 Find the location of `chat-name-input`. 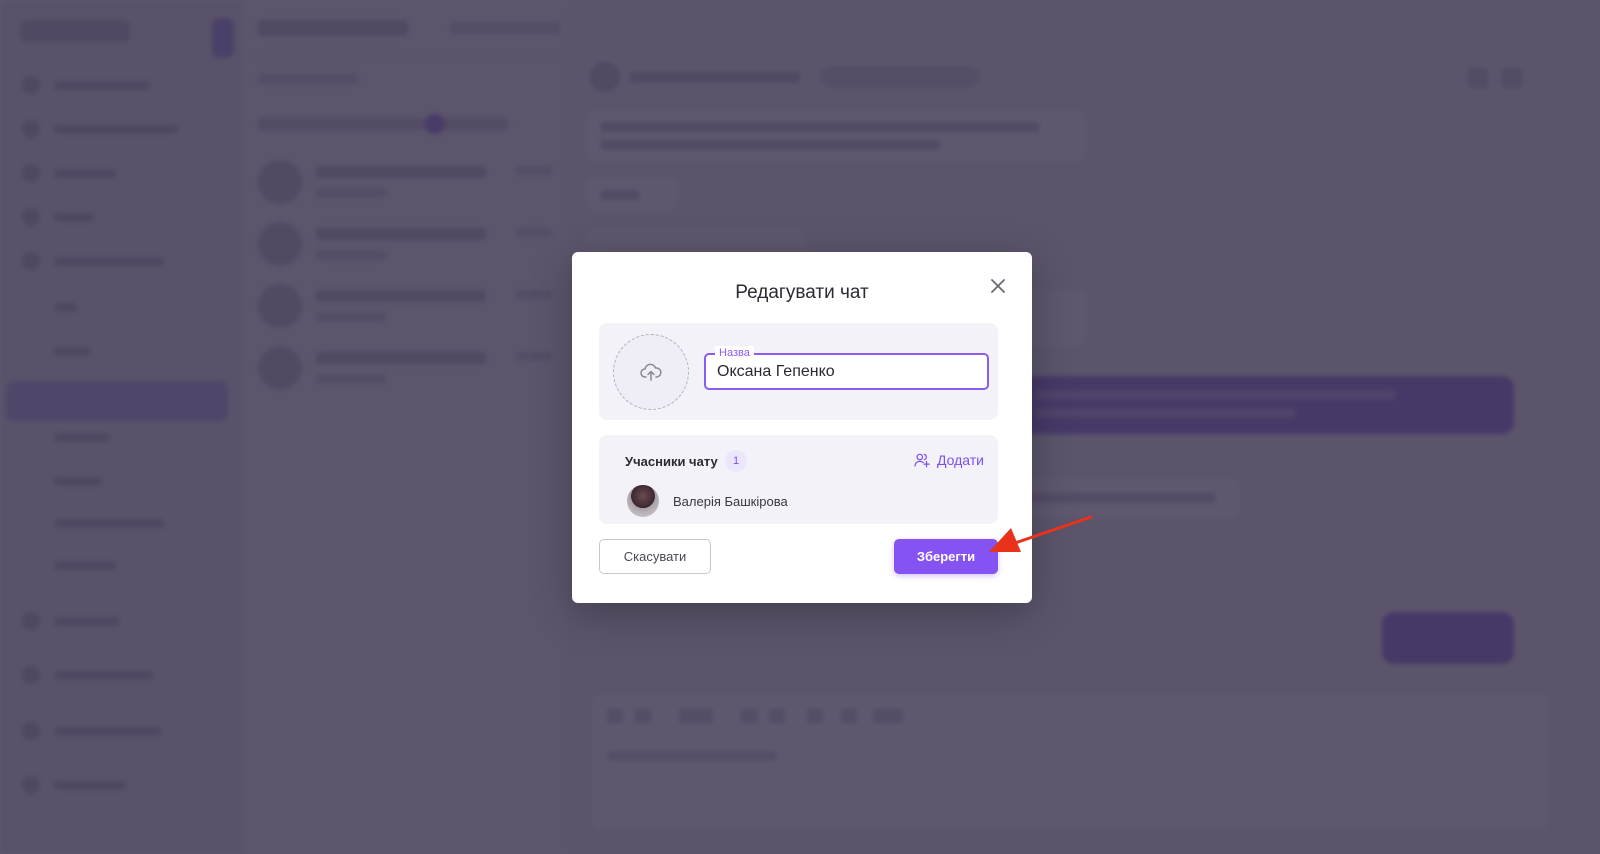

chat-name-input is located at coordinates (847, 372).